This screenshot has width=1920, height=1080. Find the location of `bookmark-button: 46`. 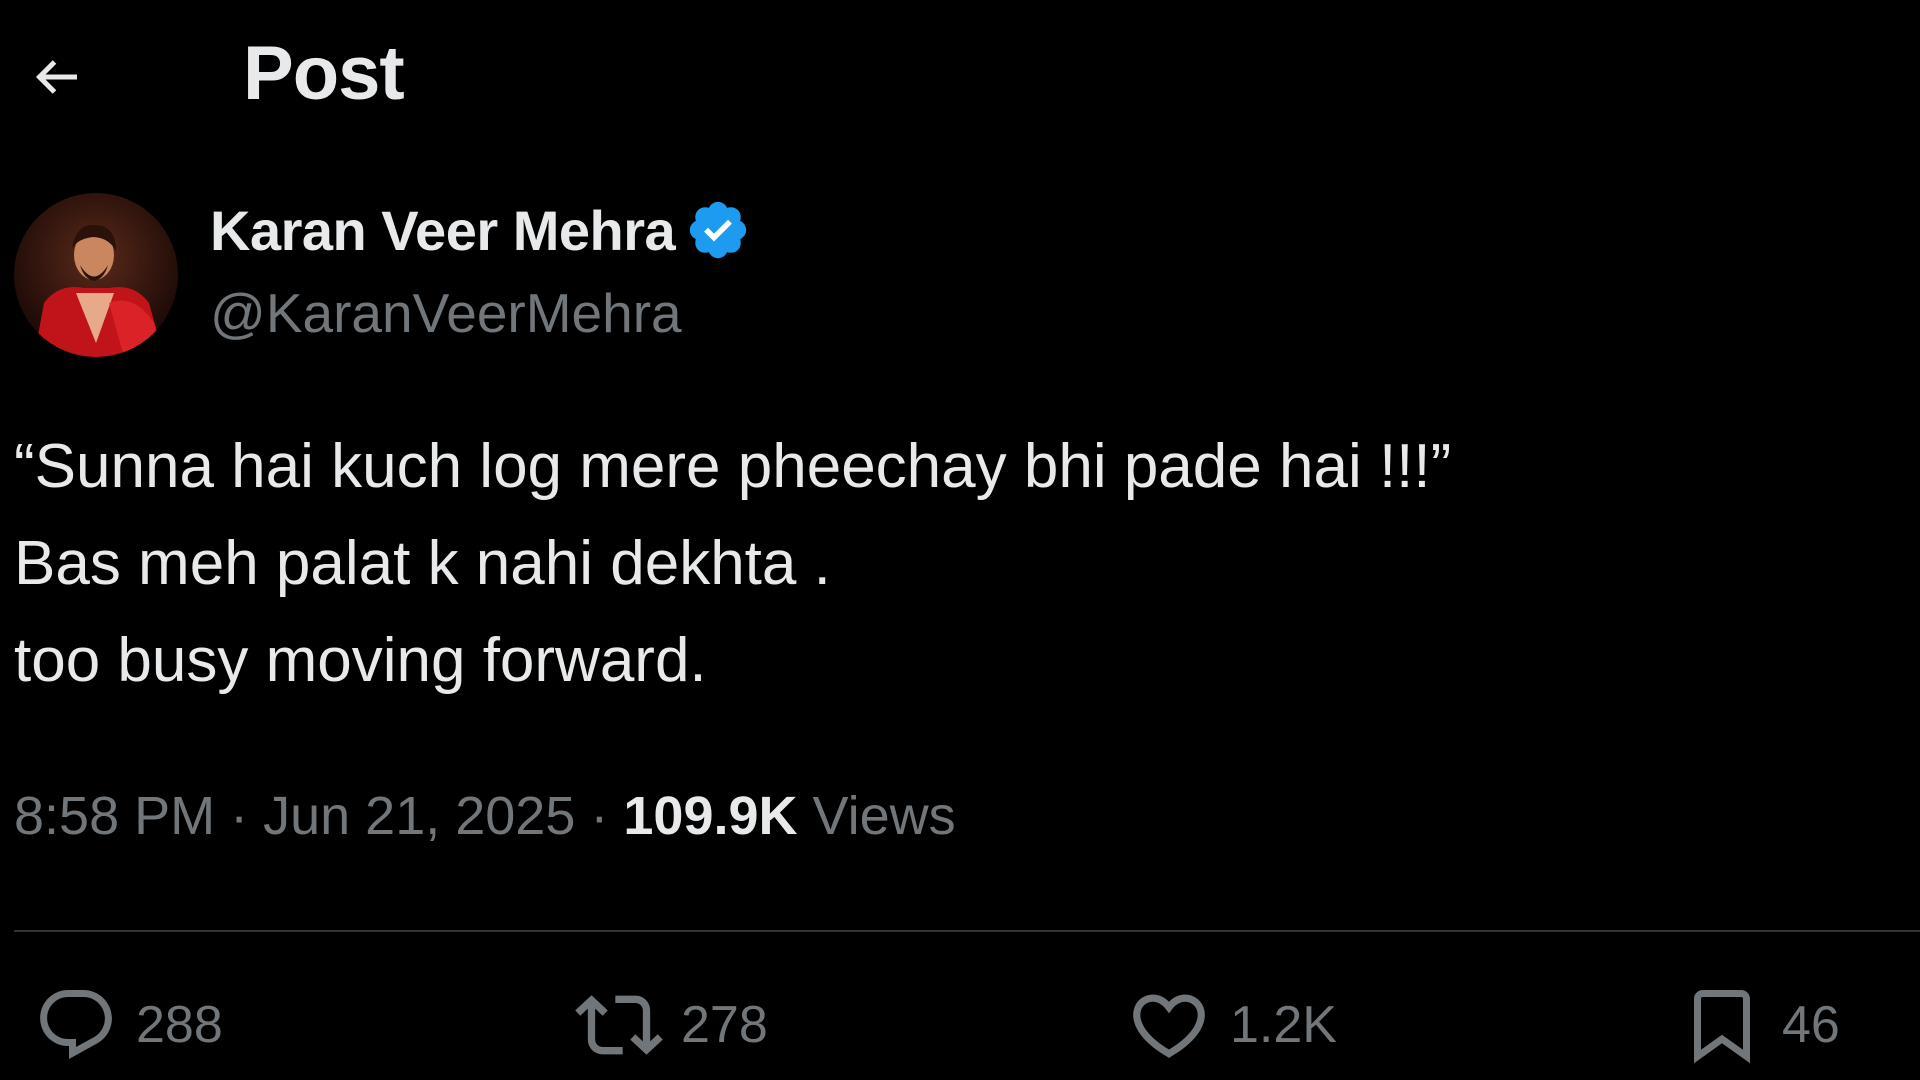

bookmark-button: 46 is located at coordinates (1760, 1025).